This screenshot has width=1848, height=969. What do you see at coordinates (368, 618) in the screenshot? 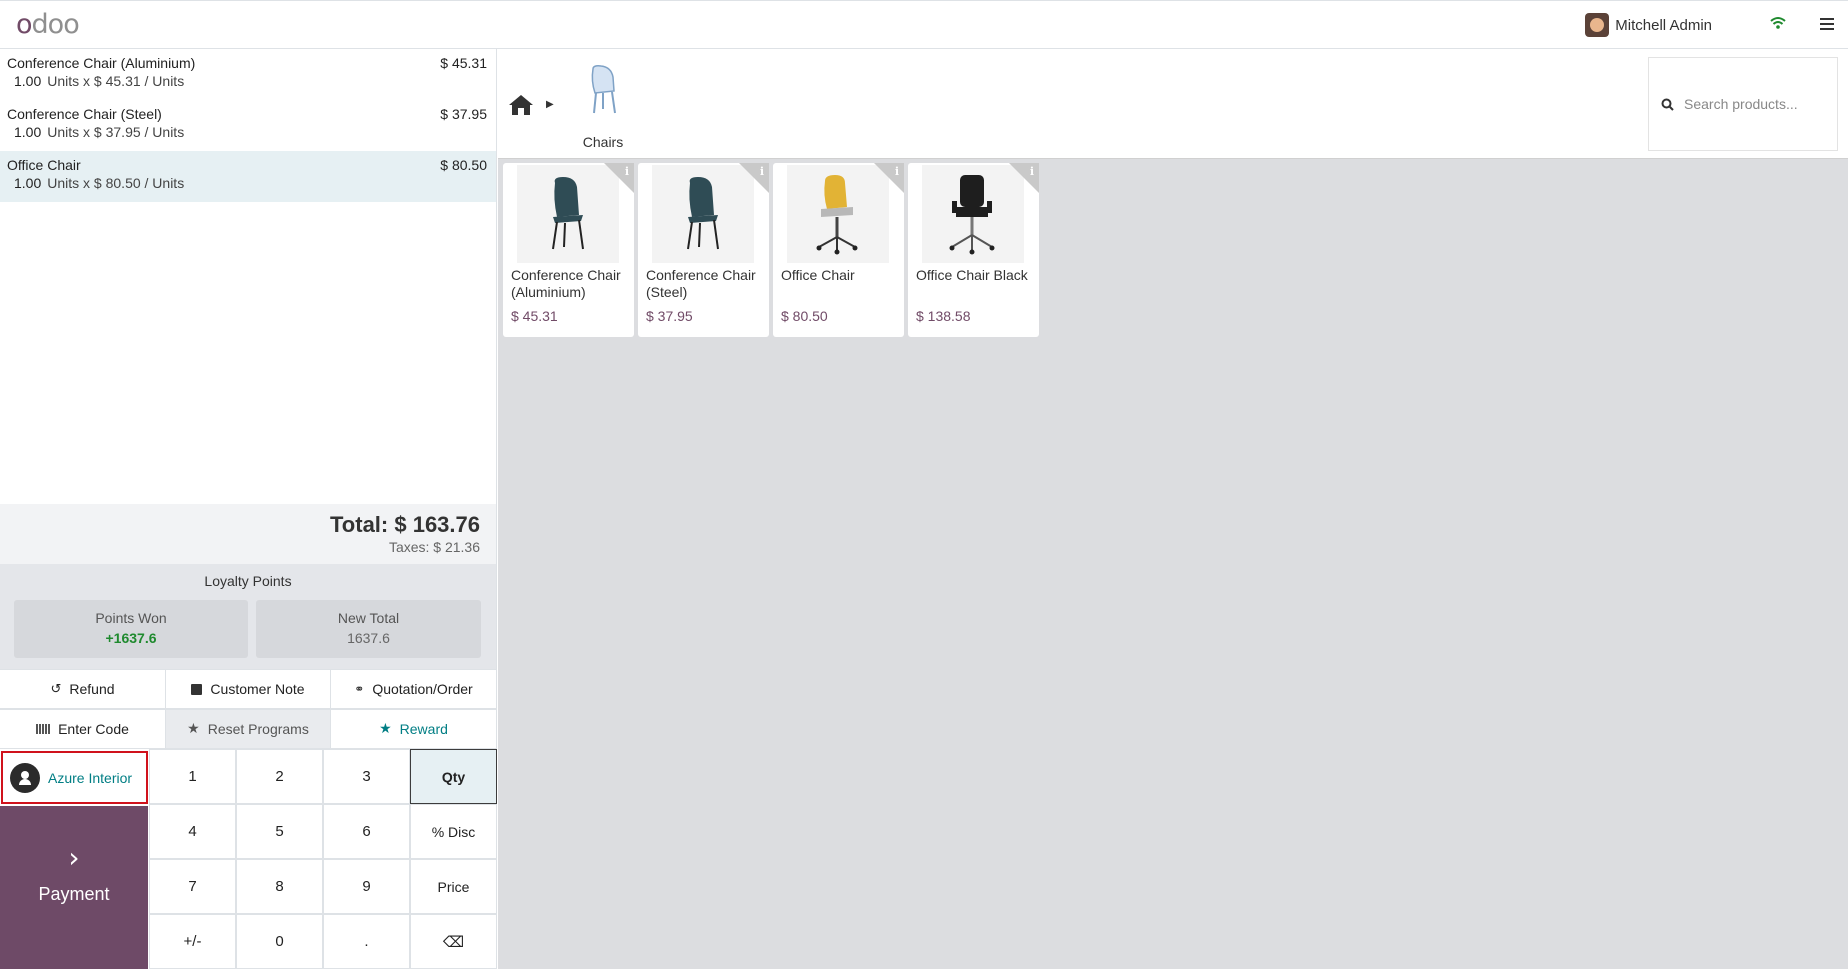
I see `new-total-label: New Total` at bounding box center [368, 618].